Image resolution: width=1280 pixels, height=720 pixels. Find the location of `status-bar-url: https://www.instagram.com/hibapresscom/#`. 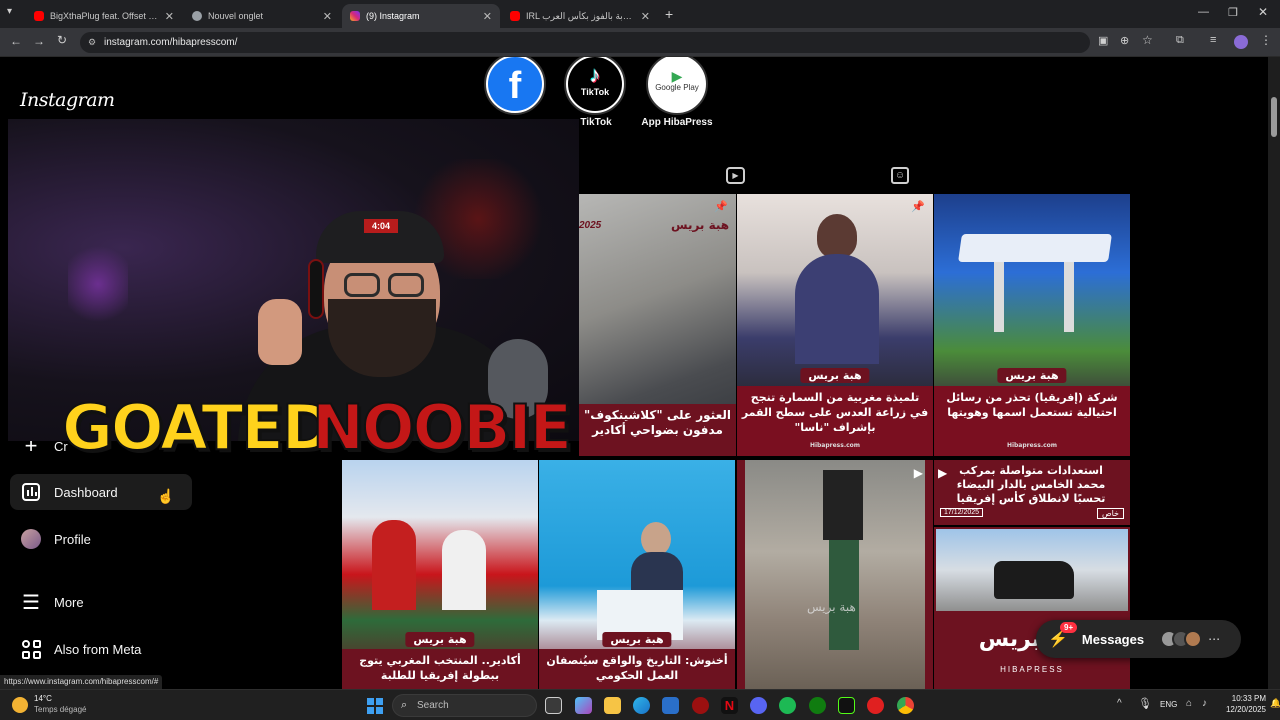

status-bar-url: https://www.instagram.com/hibapresscom/# is located at coordinates (81, 682).